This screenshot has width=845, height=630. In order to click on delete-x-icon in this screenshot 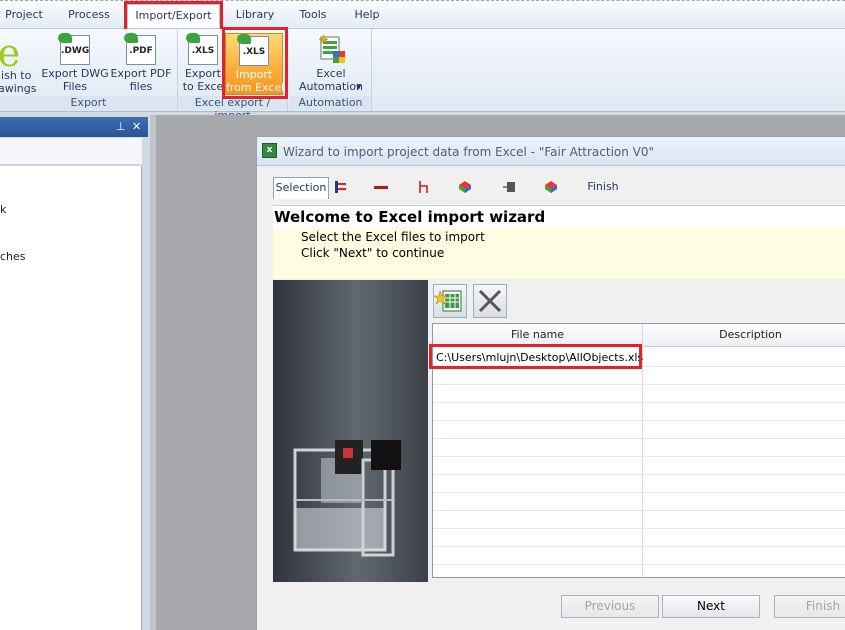, I will do `click(490, 301)`.